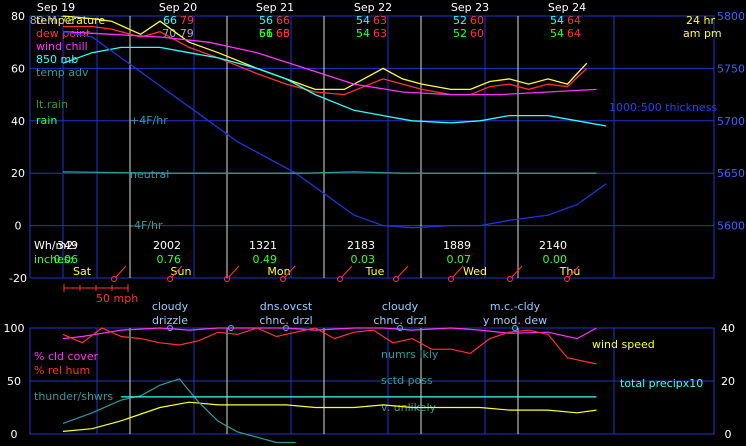 The image size is (746, 446). Describe the element at coordinates (18, 147) in the screenshot. I see `upper-y-axis-labels: 80 60 40 20 0 -20` at that location.